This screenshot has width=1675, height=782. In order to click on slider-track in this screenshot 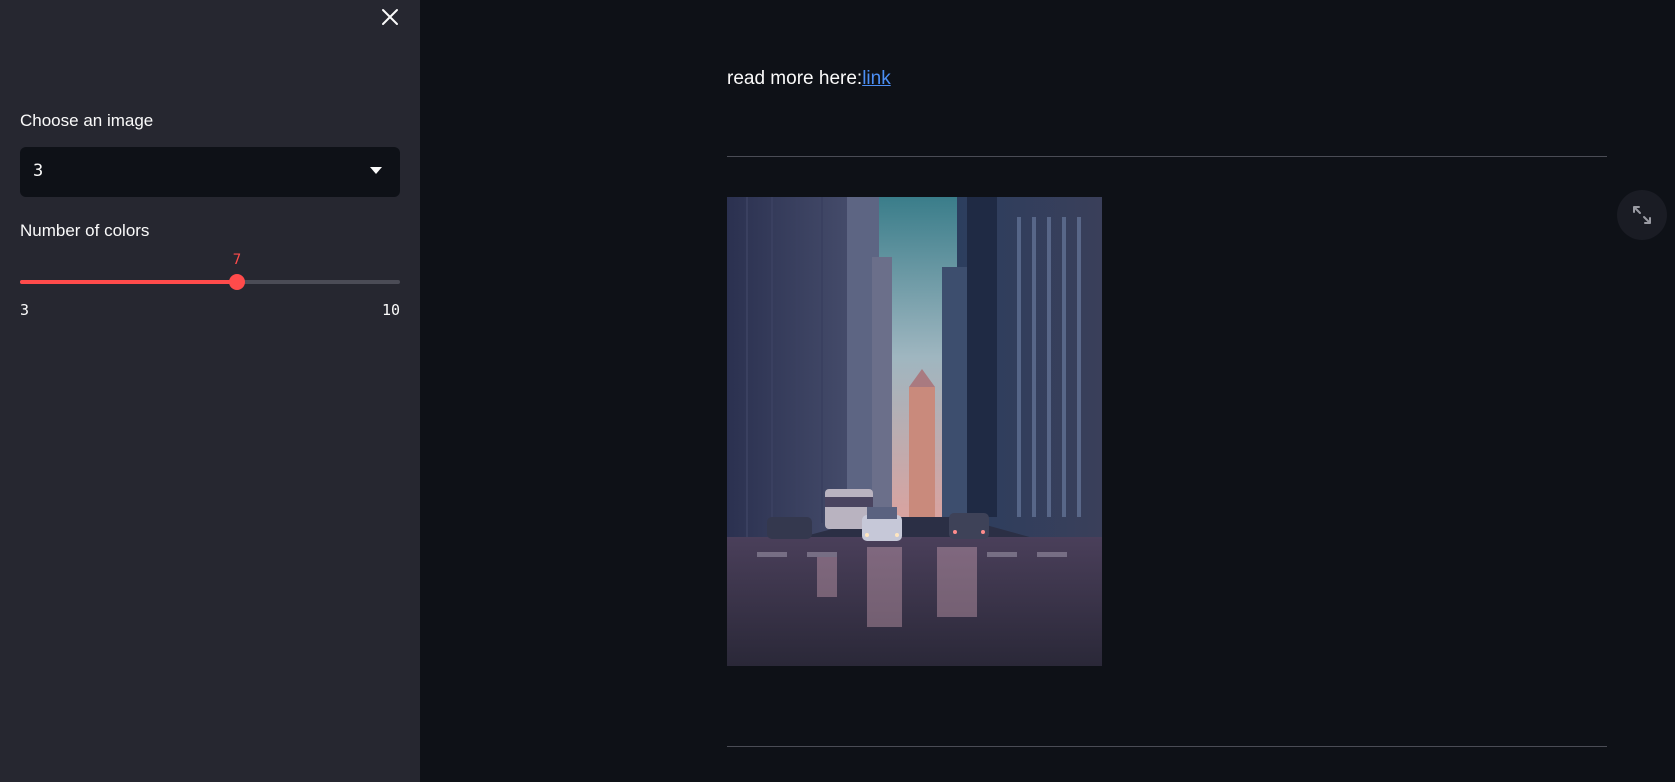, I will do `click(210, 282)`.